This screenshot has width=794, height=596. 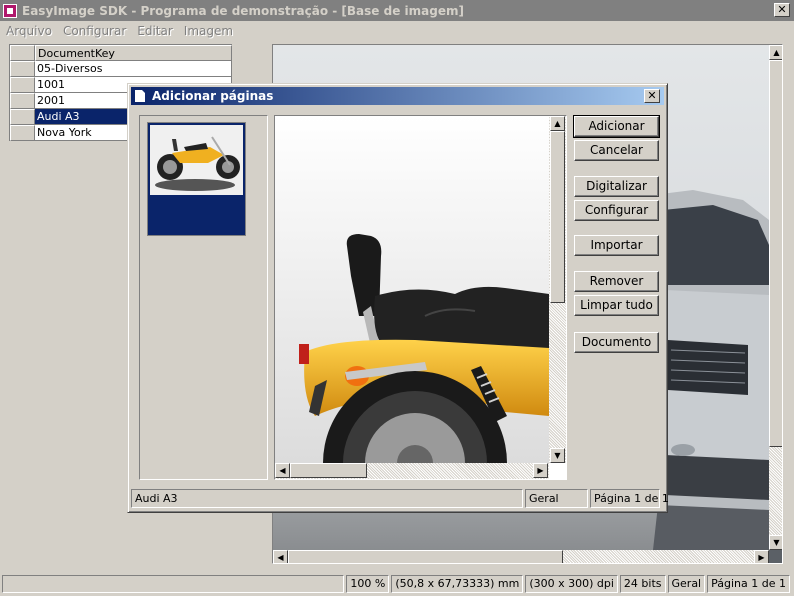 I want to click on window-close-button: ✕, so click(x=782, y=10).